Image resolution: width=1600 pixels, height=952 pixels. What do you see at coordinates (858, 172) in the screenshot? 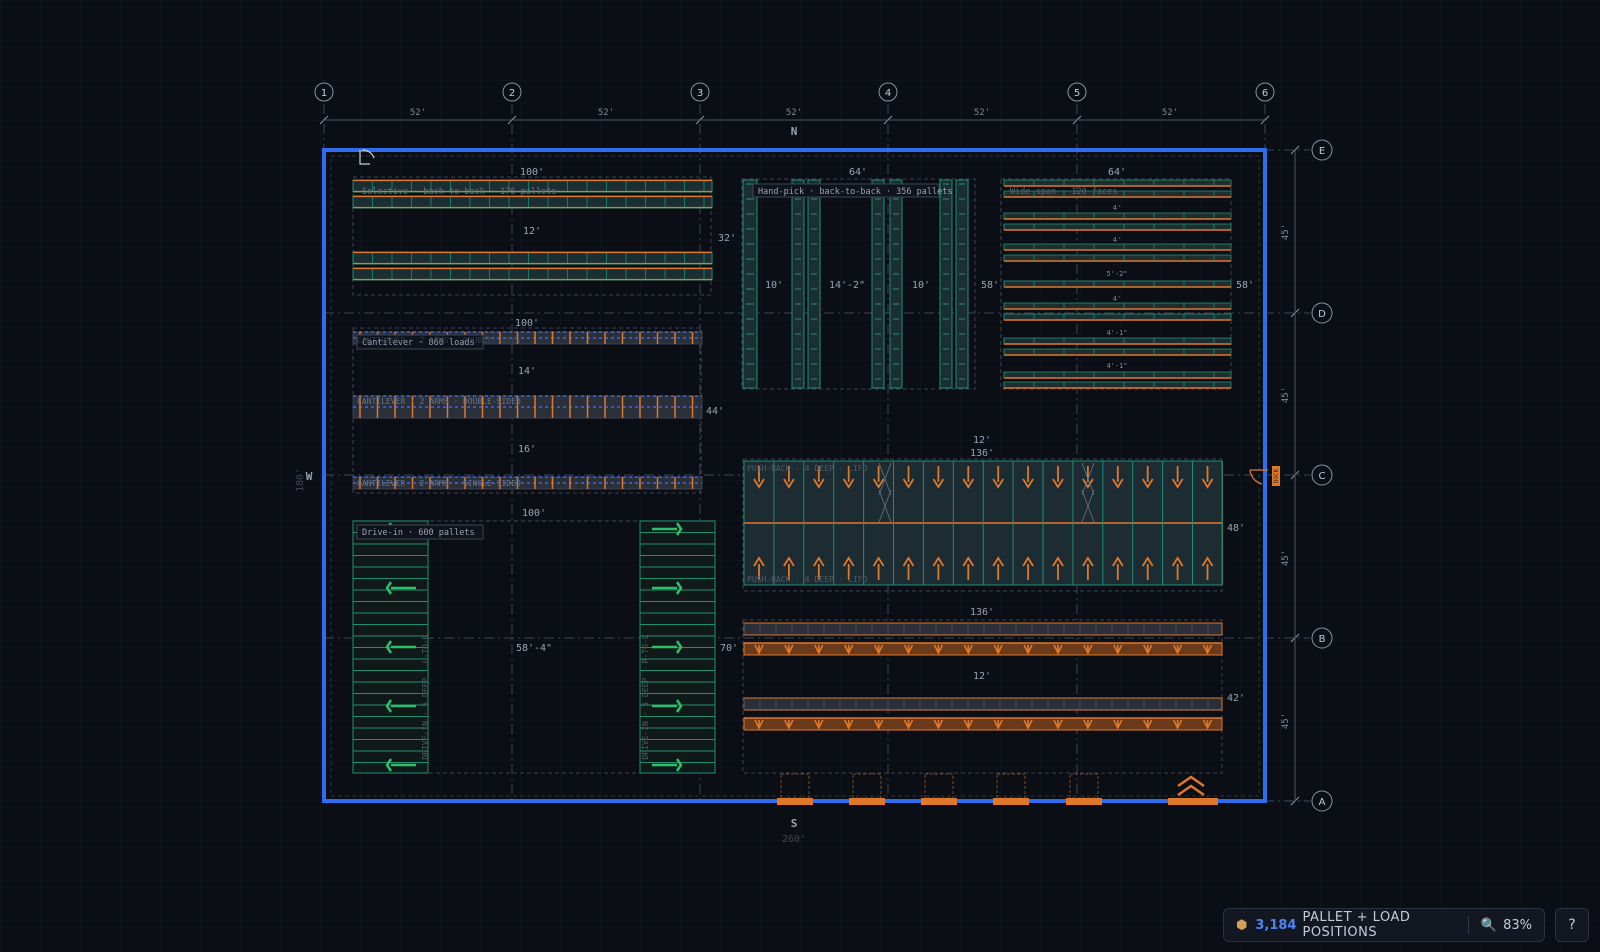
I see `hand-pick-width: 64'` at bounding box center [858, 172].